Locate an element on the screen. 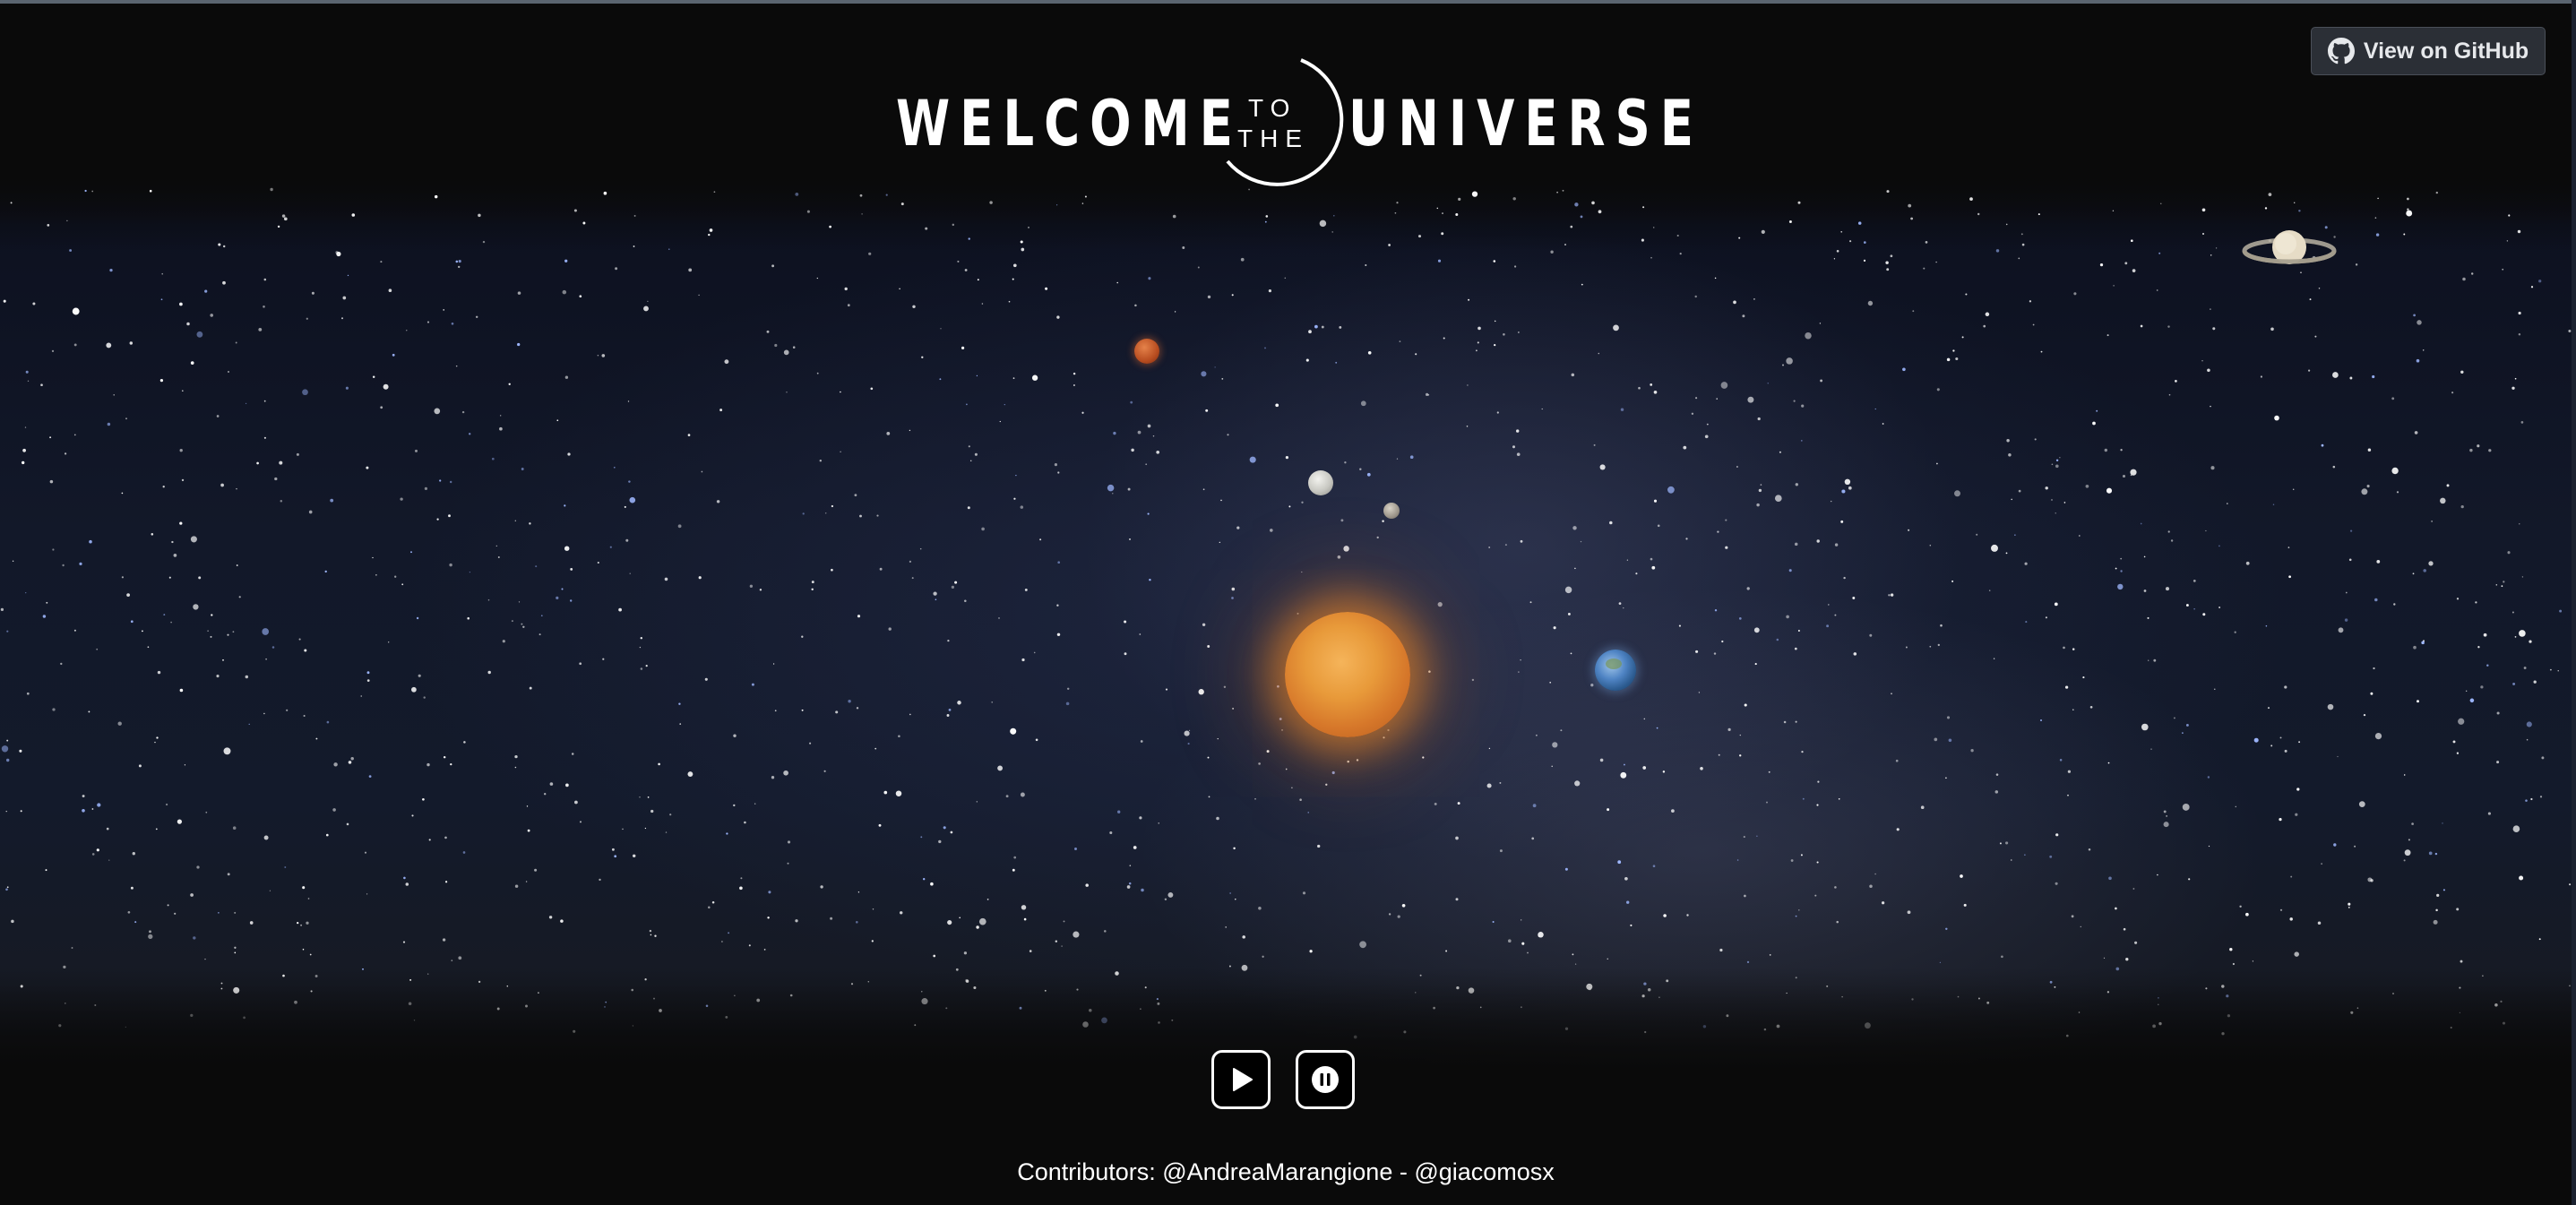  mars is located at coordinates (1146, 351).